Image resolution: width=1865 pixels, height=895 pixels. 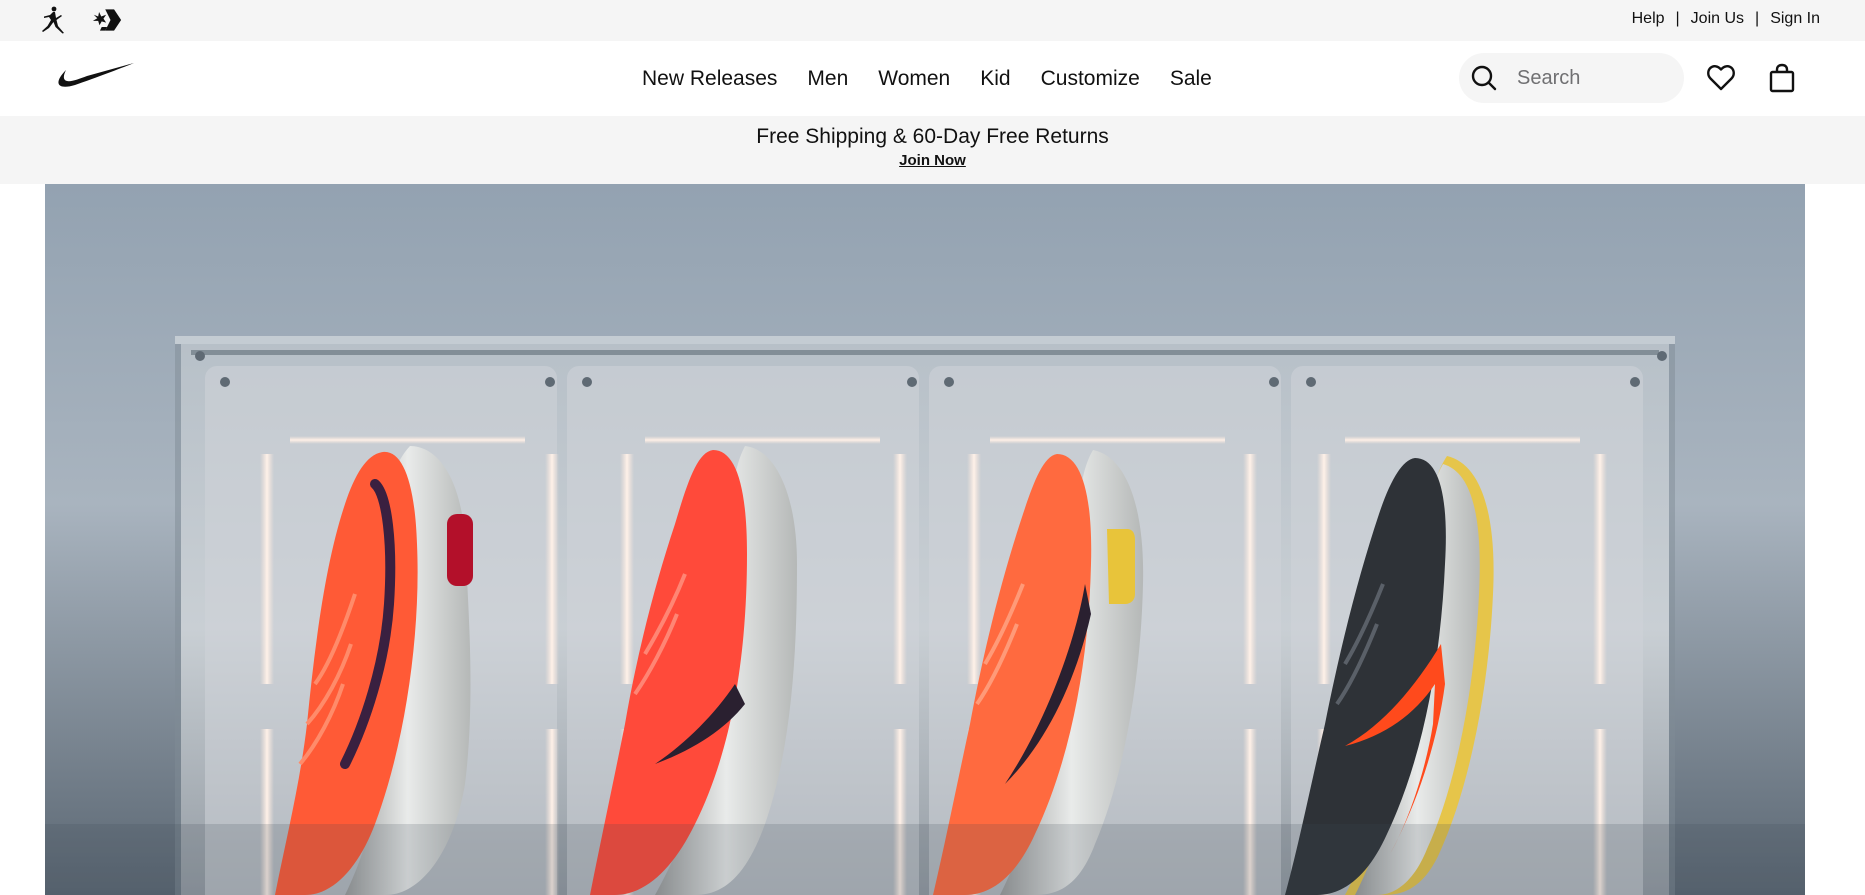 What do you see at coordinates (709, 79) in the screenshot?
I see `nav-new-releases: New Releases` at bounding box center [709, 79].